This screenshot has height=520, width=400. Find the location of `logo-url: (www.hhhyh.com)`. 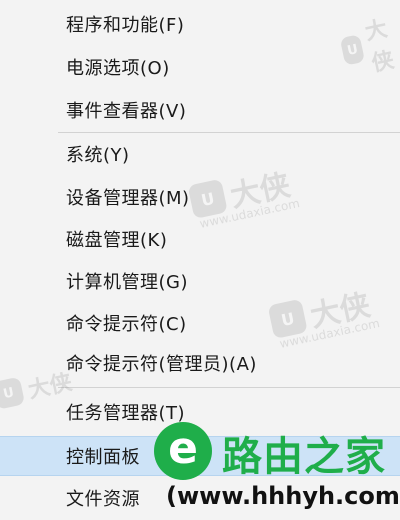

logo-url: (www.hhhyh.com) is located at coordinates (283, 496).